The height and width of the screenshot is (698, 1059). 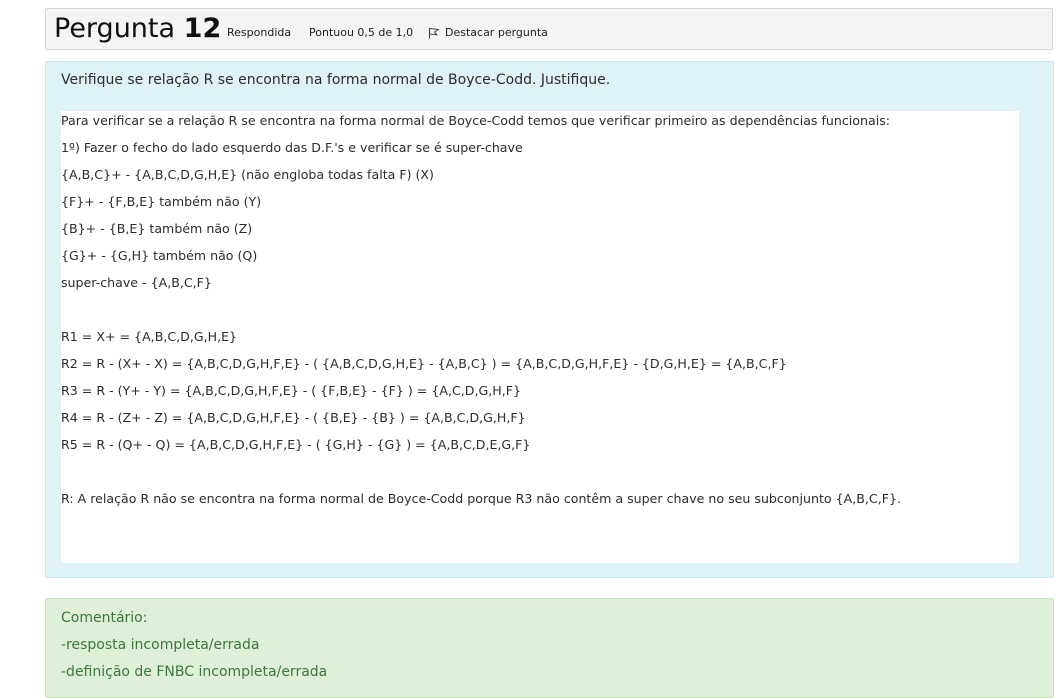 What do you see at coordinates (157, 228) in the screenshot?
I see `answer-line: {B}+ - {B,E} também não (Z)` at bounding box center [157, 228].